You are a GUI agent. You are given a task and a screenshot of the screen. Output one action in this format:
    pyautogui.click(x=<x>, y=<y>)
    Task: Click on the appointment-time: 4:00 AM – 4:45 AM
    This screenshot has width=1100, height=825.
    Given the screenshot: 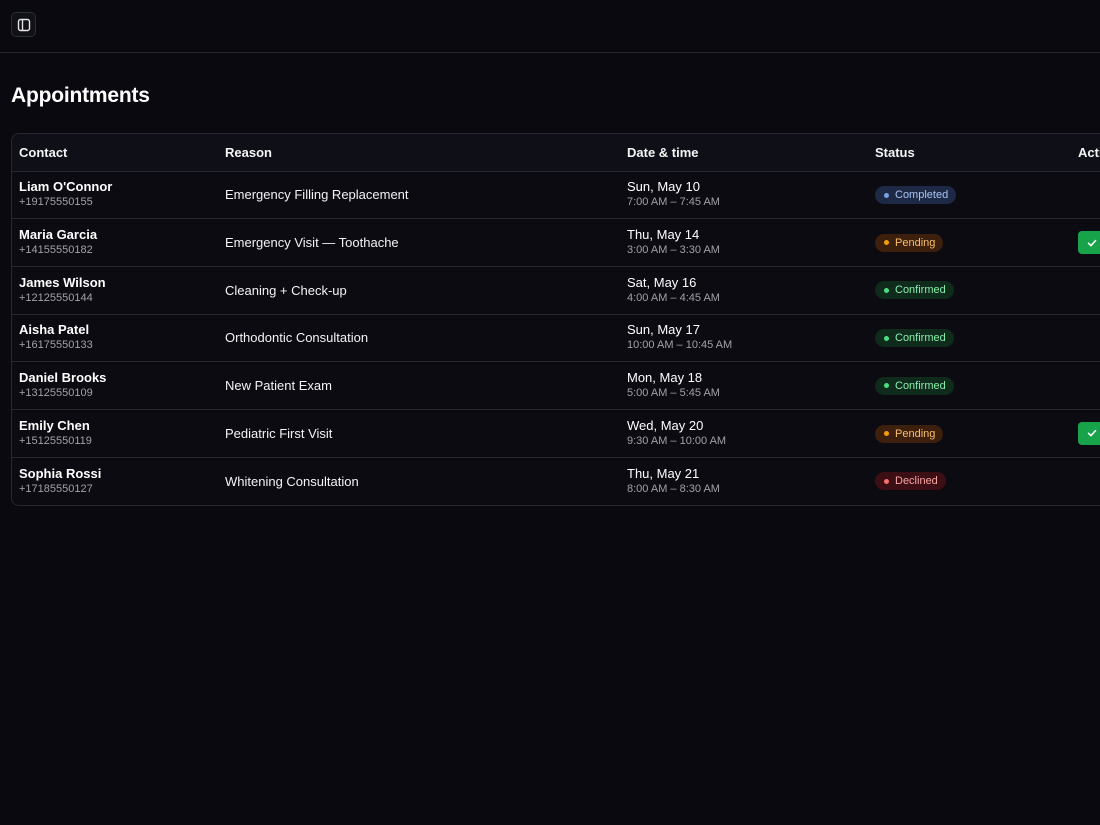 What is the action you would take?
    pyautogui.click(x=673, y=297)
    